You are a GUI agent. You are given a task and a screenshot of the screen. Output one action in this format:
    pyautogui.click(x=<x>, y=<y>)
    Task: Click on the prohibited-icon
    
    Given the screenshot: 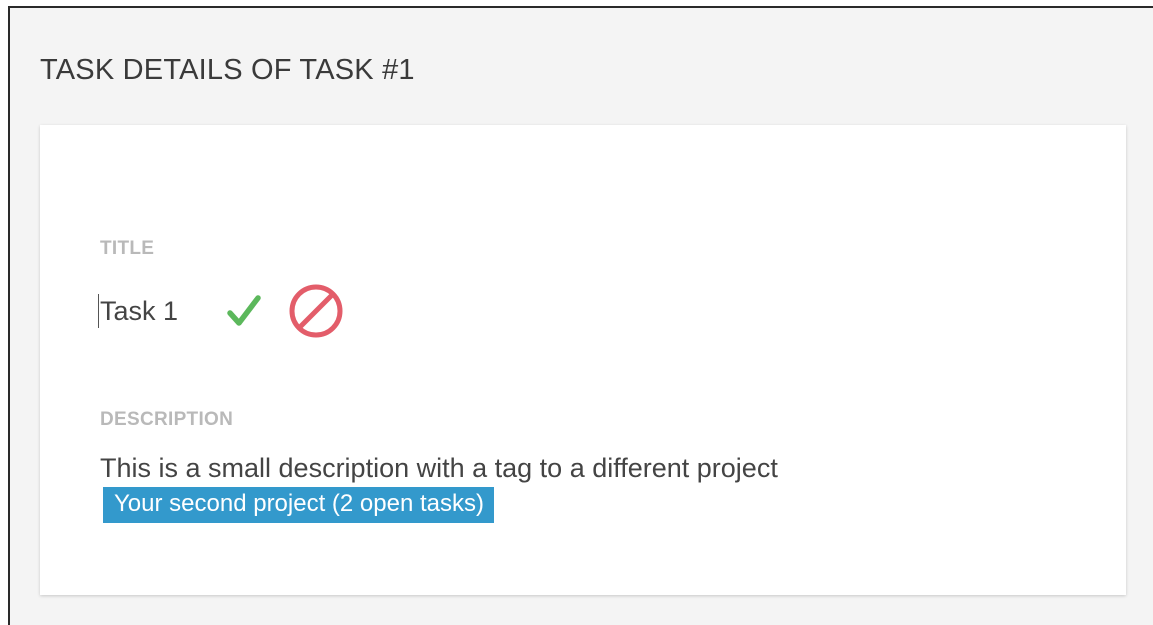 What is the action you would take?
    pyautogui.click(x=316, y=311)
    